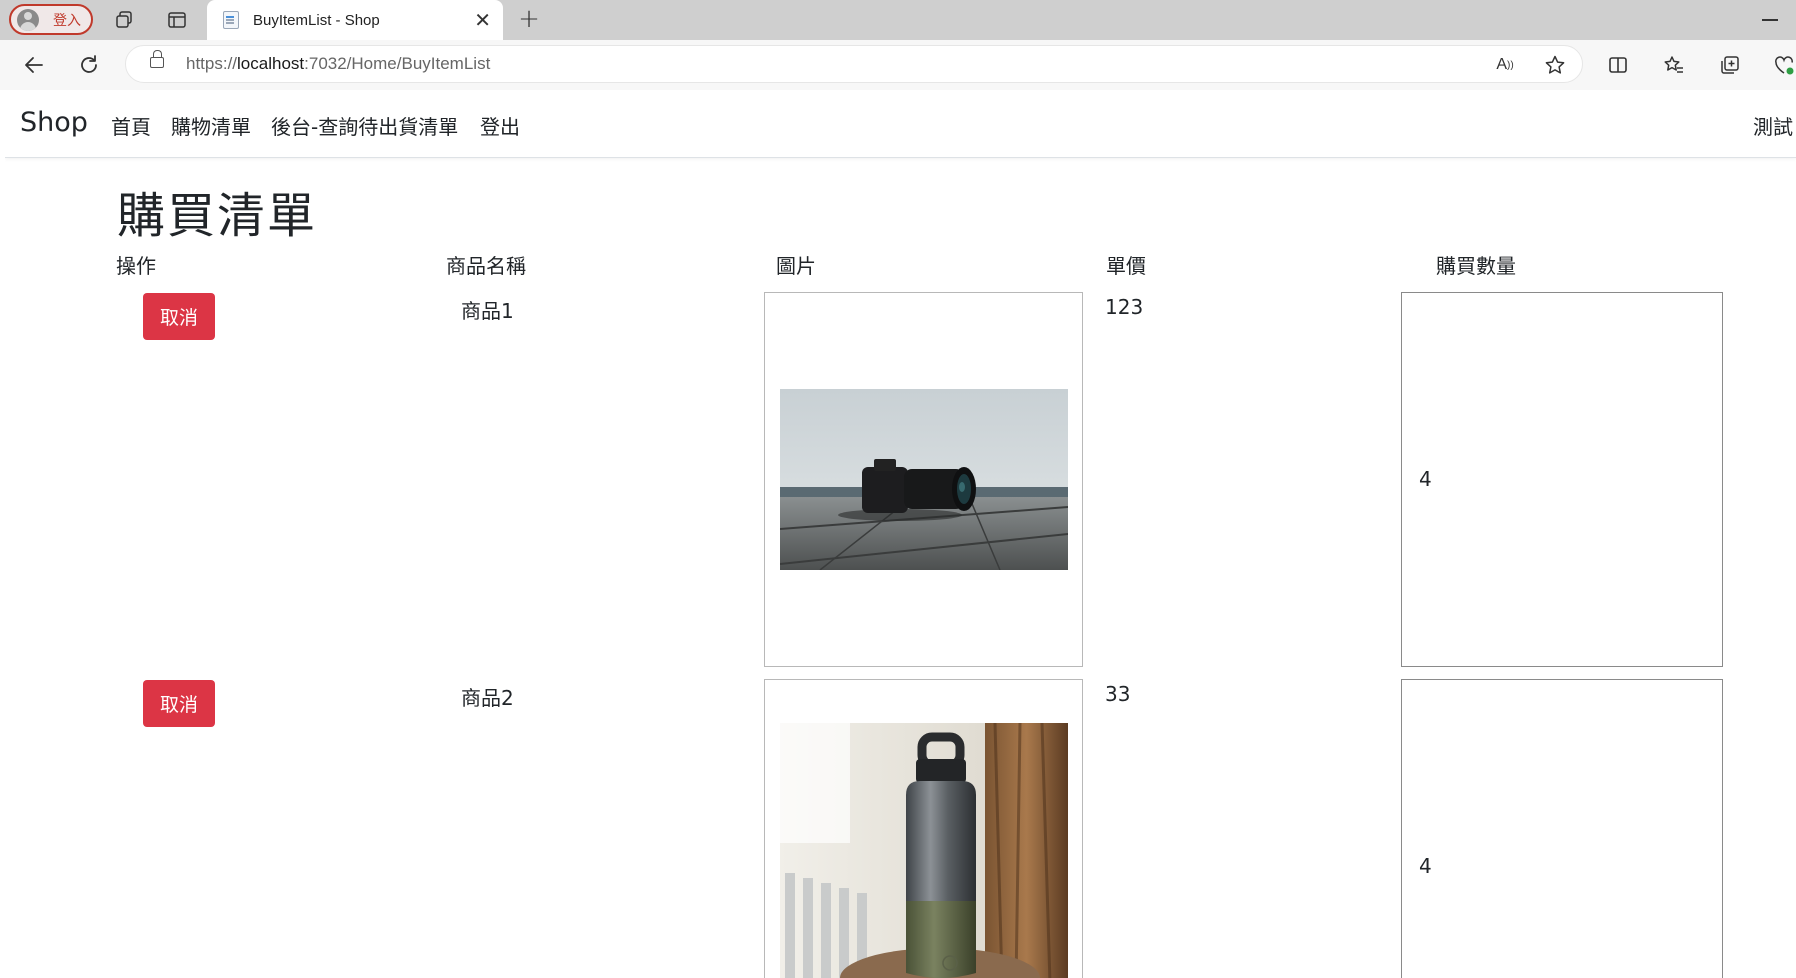 This screenshot has width=1796, height=978. I want to click on nav-user-name: 測試, so click(1773, 125).